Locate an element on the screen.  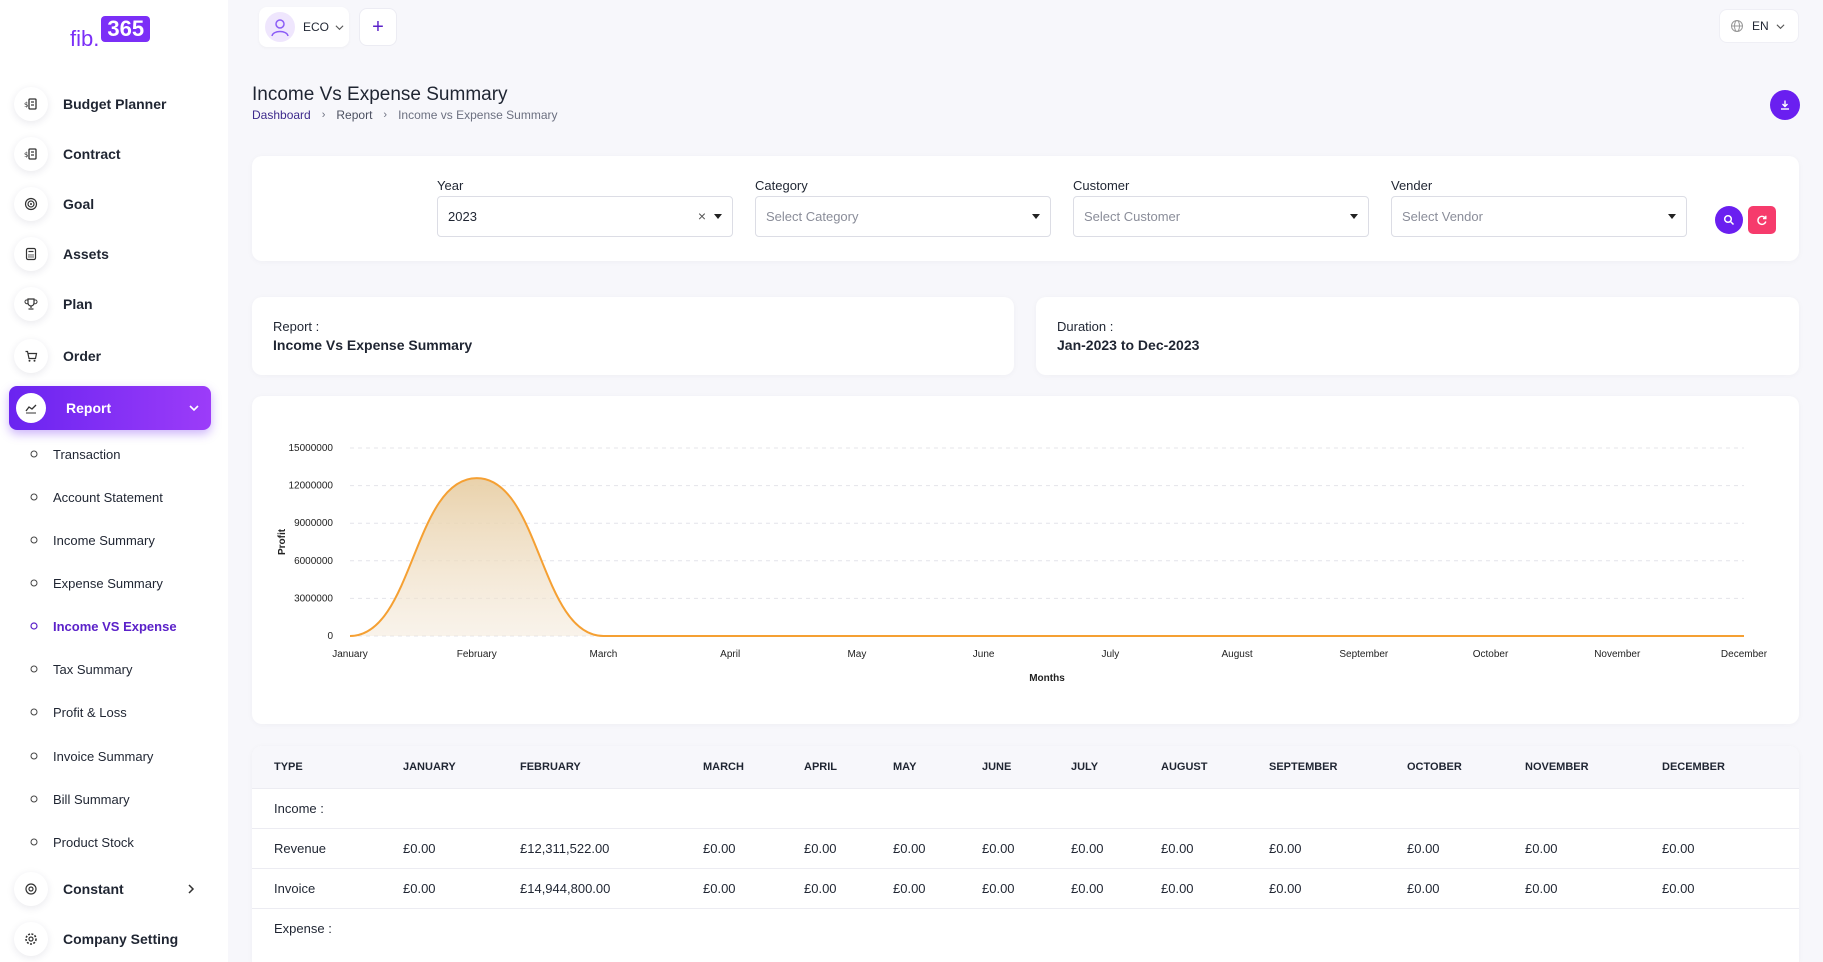
workspace-name: ECO is located at coordinates (316, 27).